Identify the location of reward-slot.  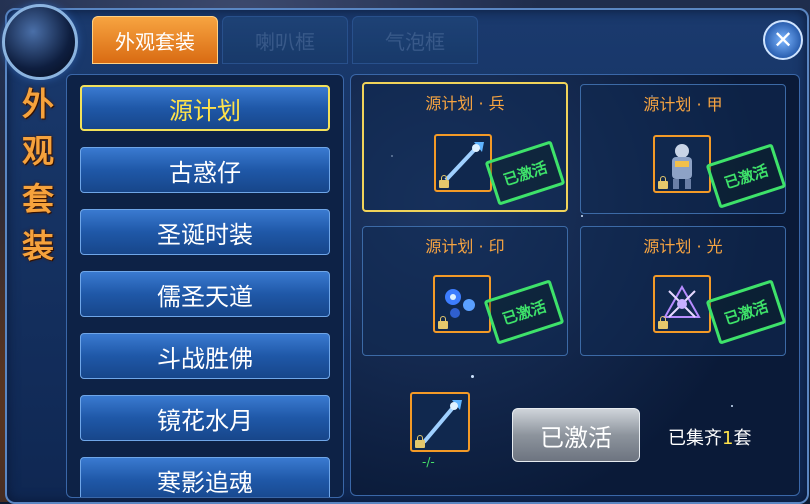
(440, 422).